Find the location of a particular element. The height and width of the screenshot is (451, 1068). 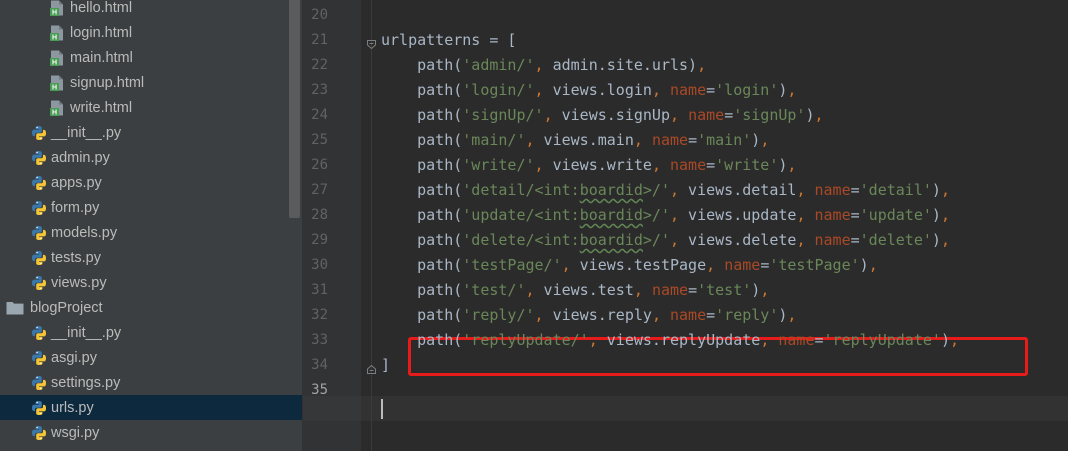

tree-file-item: Hhello.html is located at coordinates (151, 10).